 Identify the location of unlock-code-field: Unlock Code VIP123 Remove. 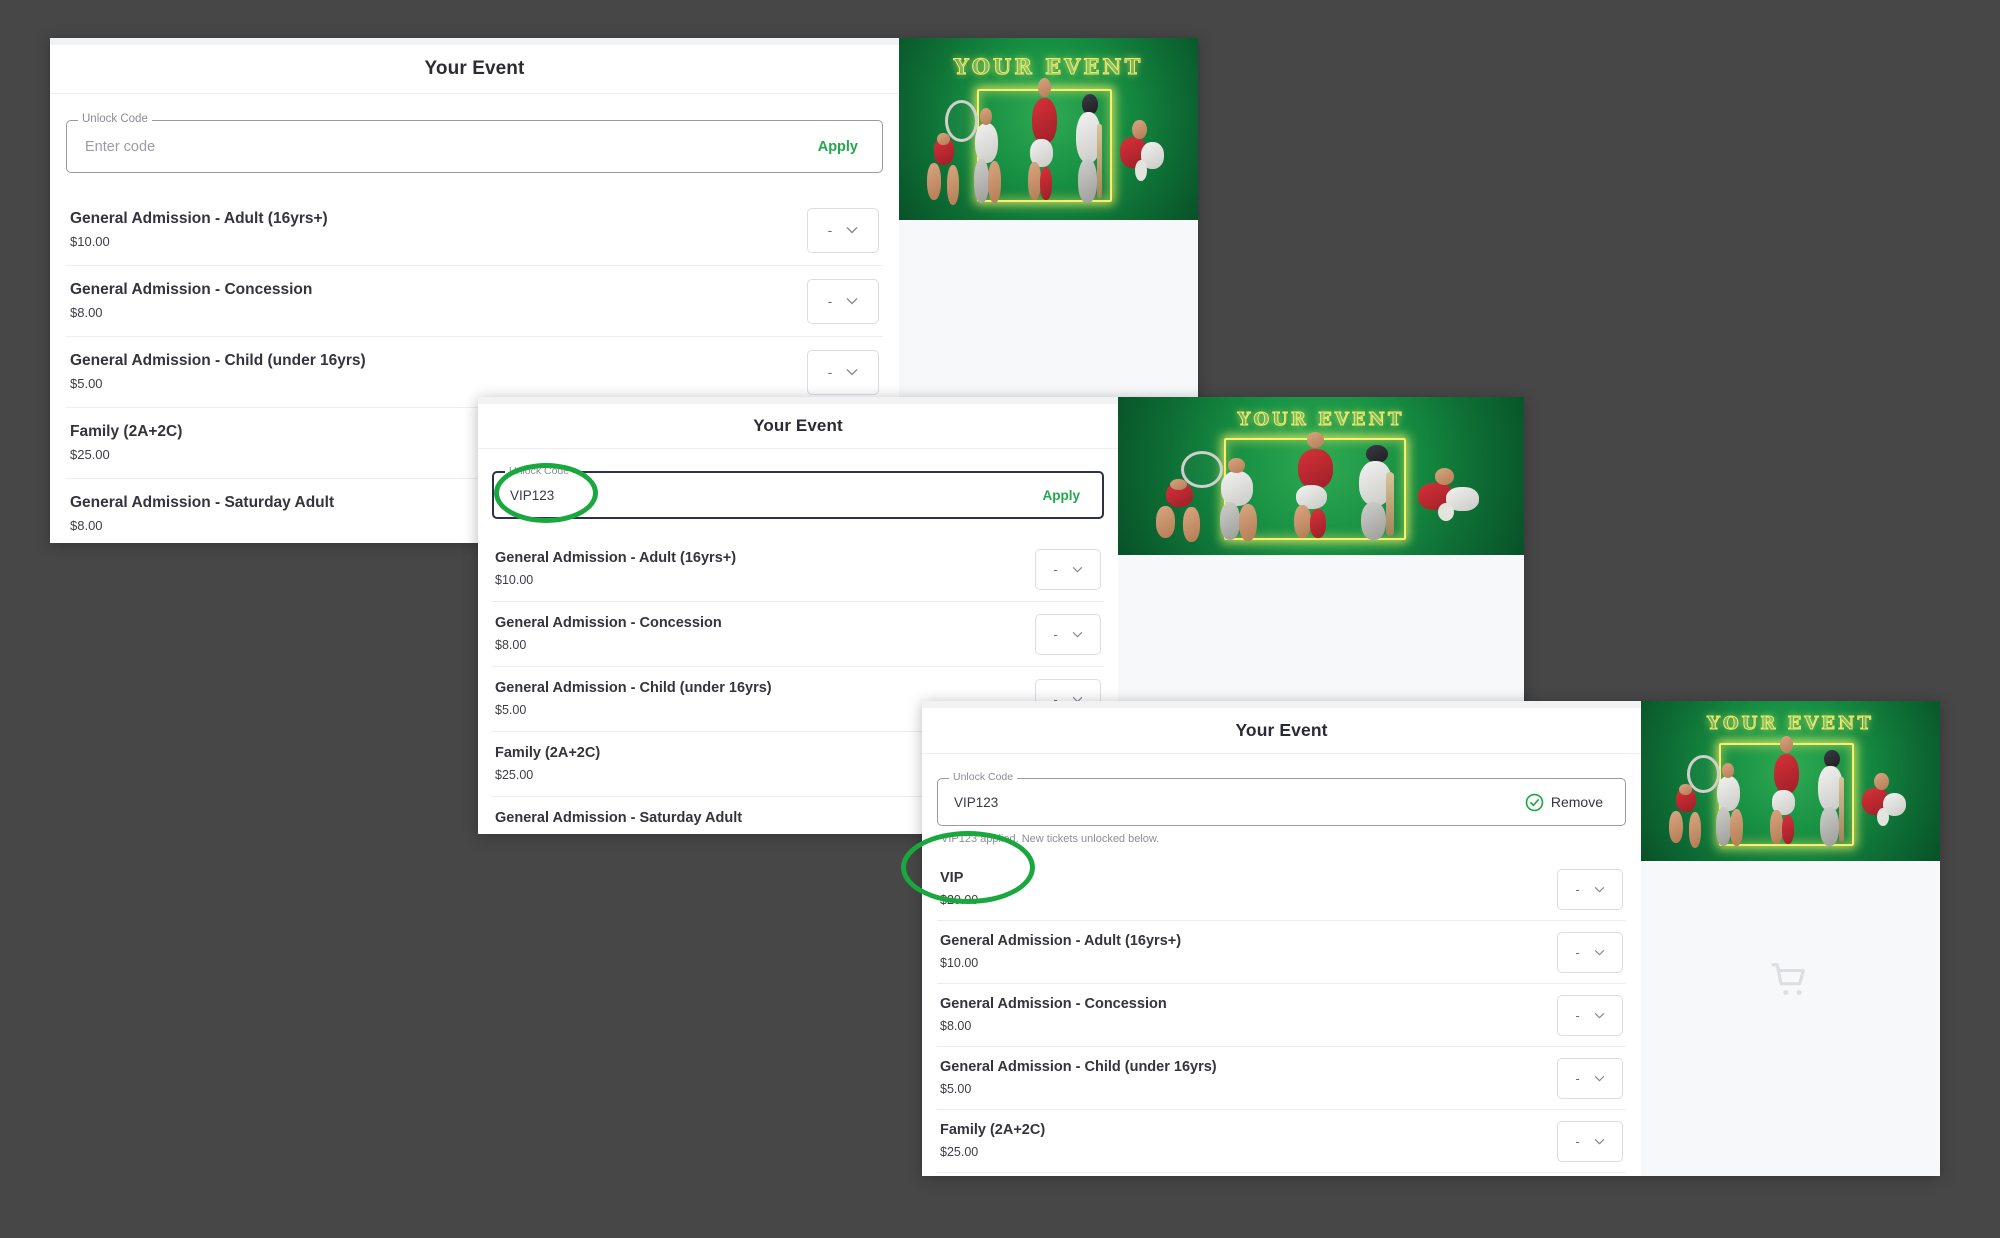
(1281, 799).